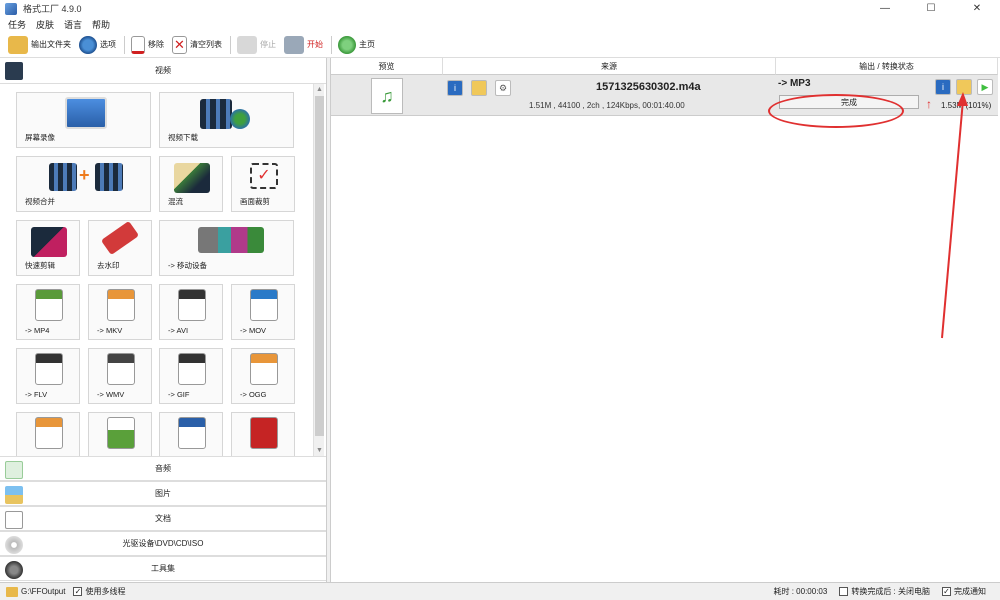  I want to click on tile-mux: 混流, so click(191, 184).